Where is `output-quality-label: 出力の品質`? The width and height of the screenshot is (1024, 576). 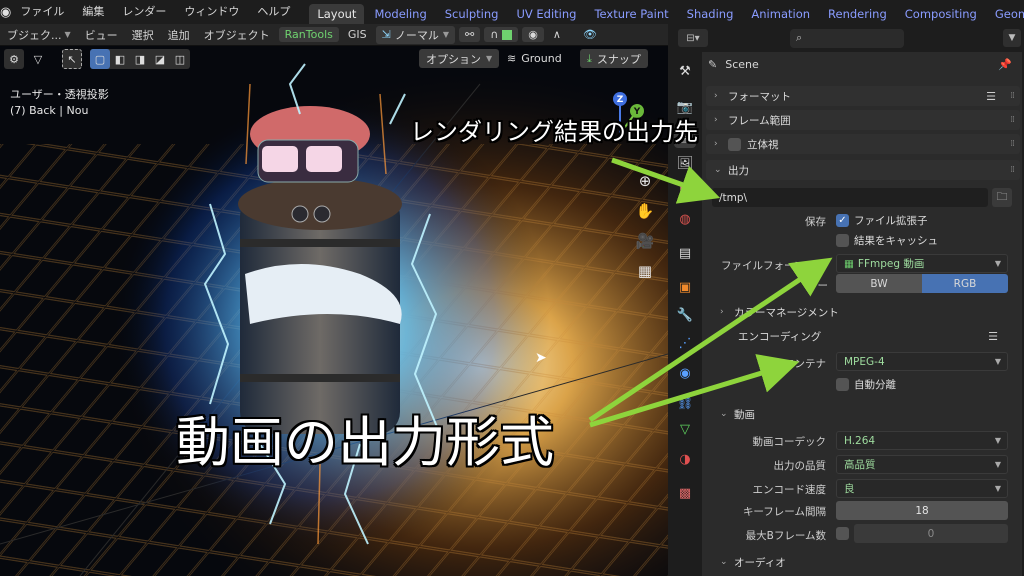 output-quality-label: 出力の品質 is located at coordinates (800, 466).